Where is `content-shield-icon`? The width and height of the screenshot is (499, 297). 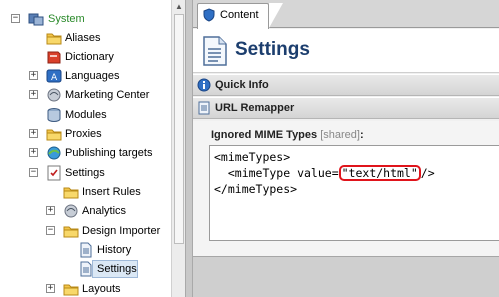
content-shield-icon is located at coordinates (209, 15).